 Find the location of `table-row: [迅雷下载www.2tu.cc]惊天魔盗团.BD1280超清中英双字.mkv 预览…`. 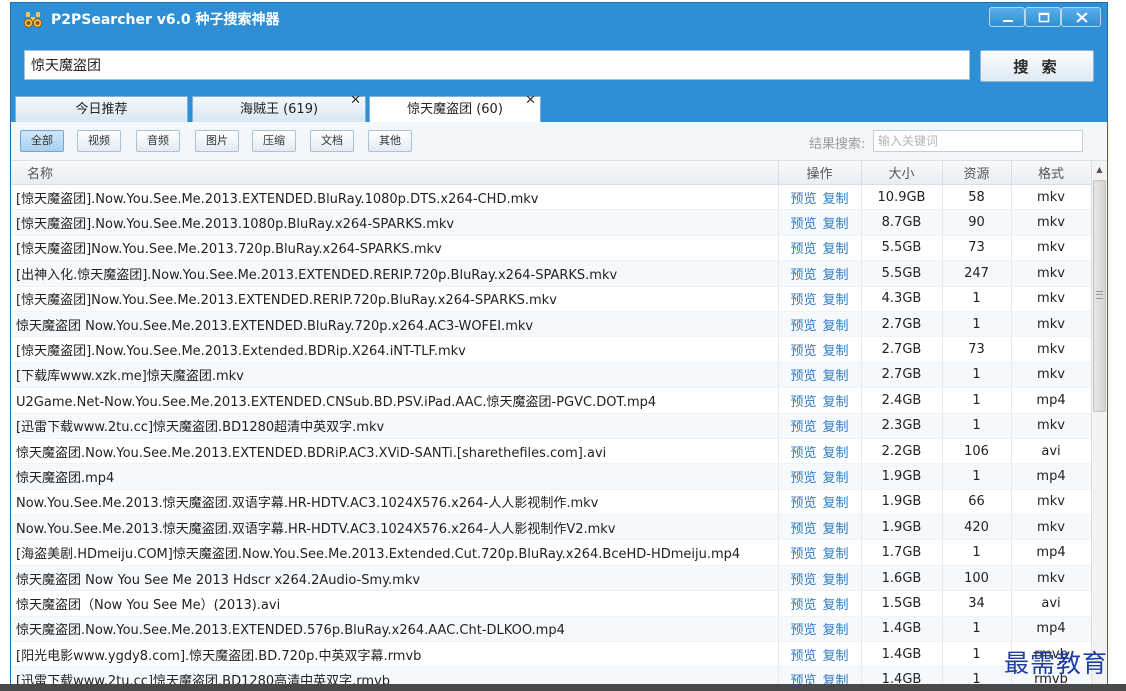

table-row: [迅雷下载www.2tu.cc]惊天魔盗团.BD1280超清中英双字.mkv 预览… is located at coordinates (551, 426).